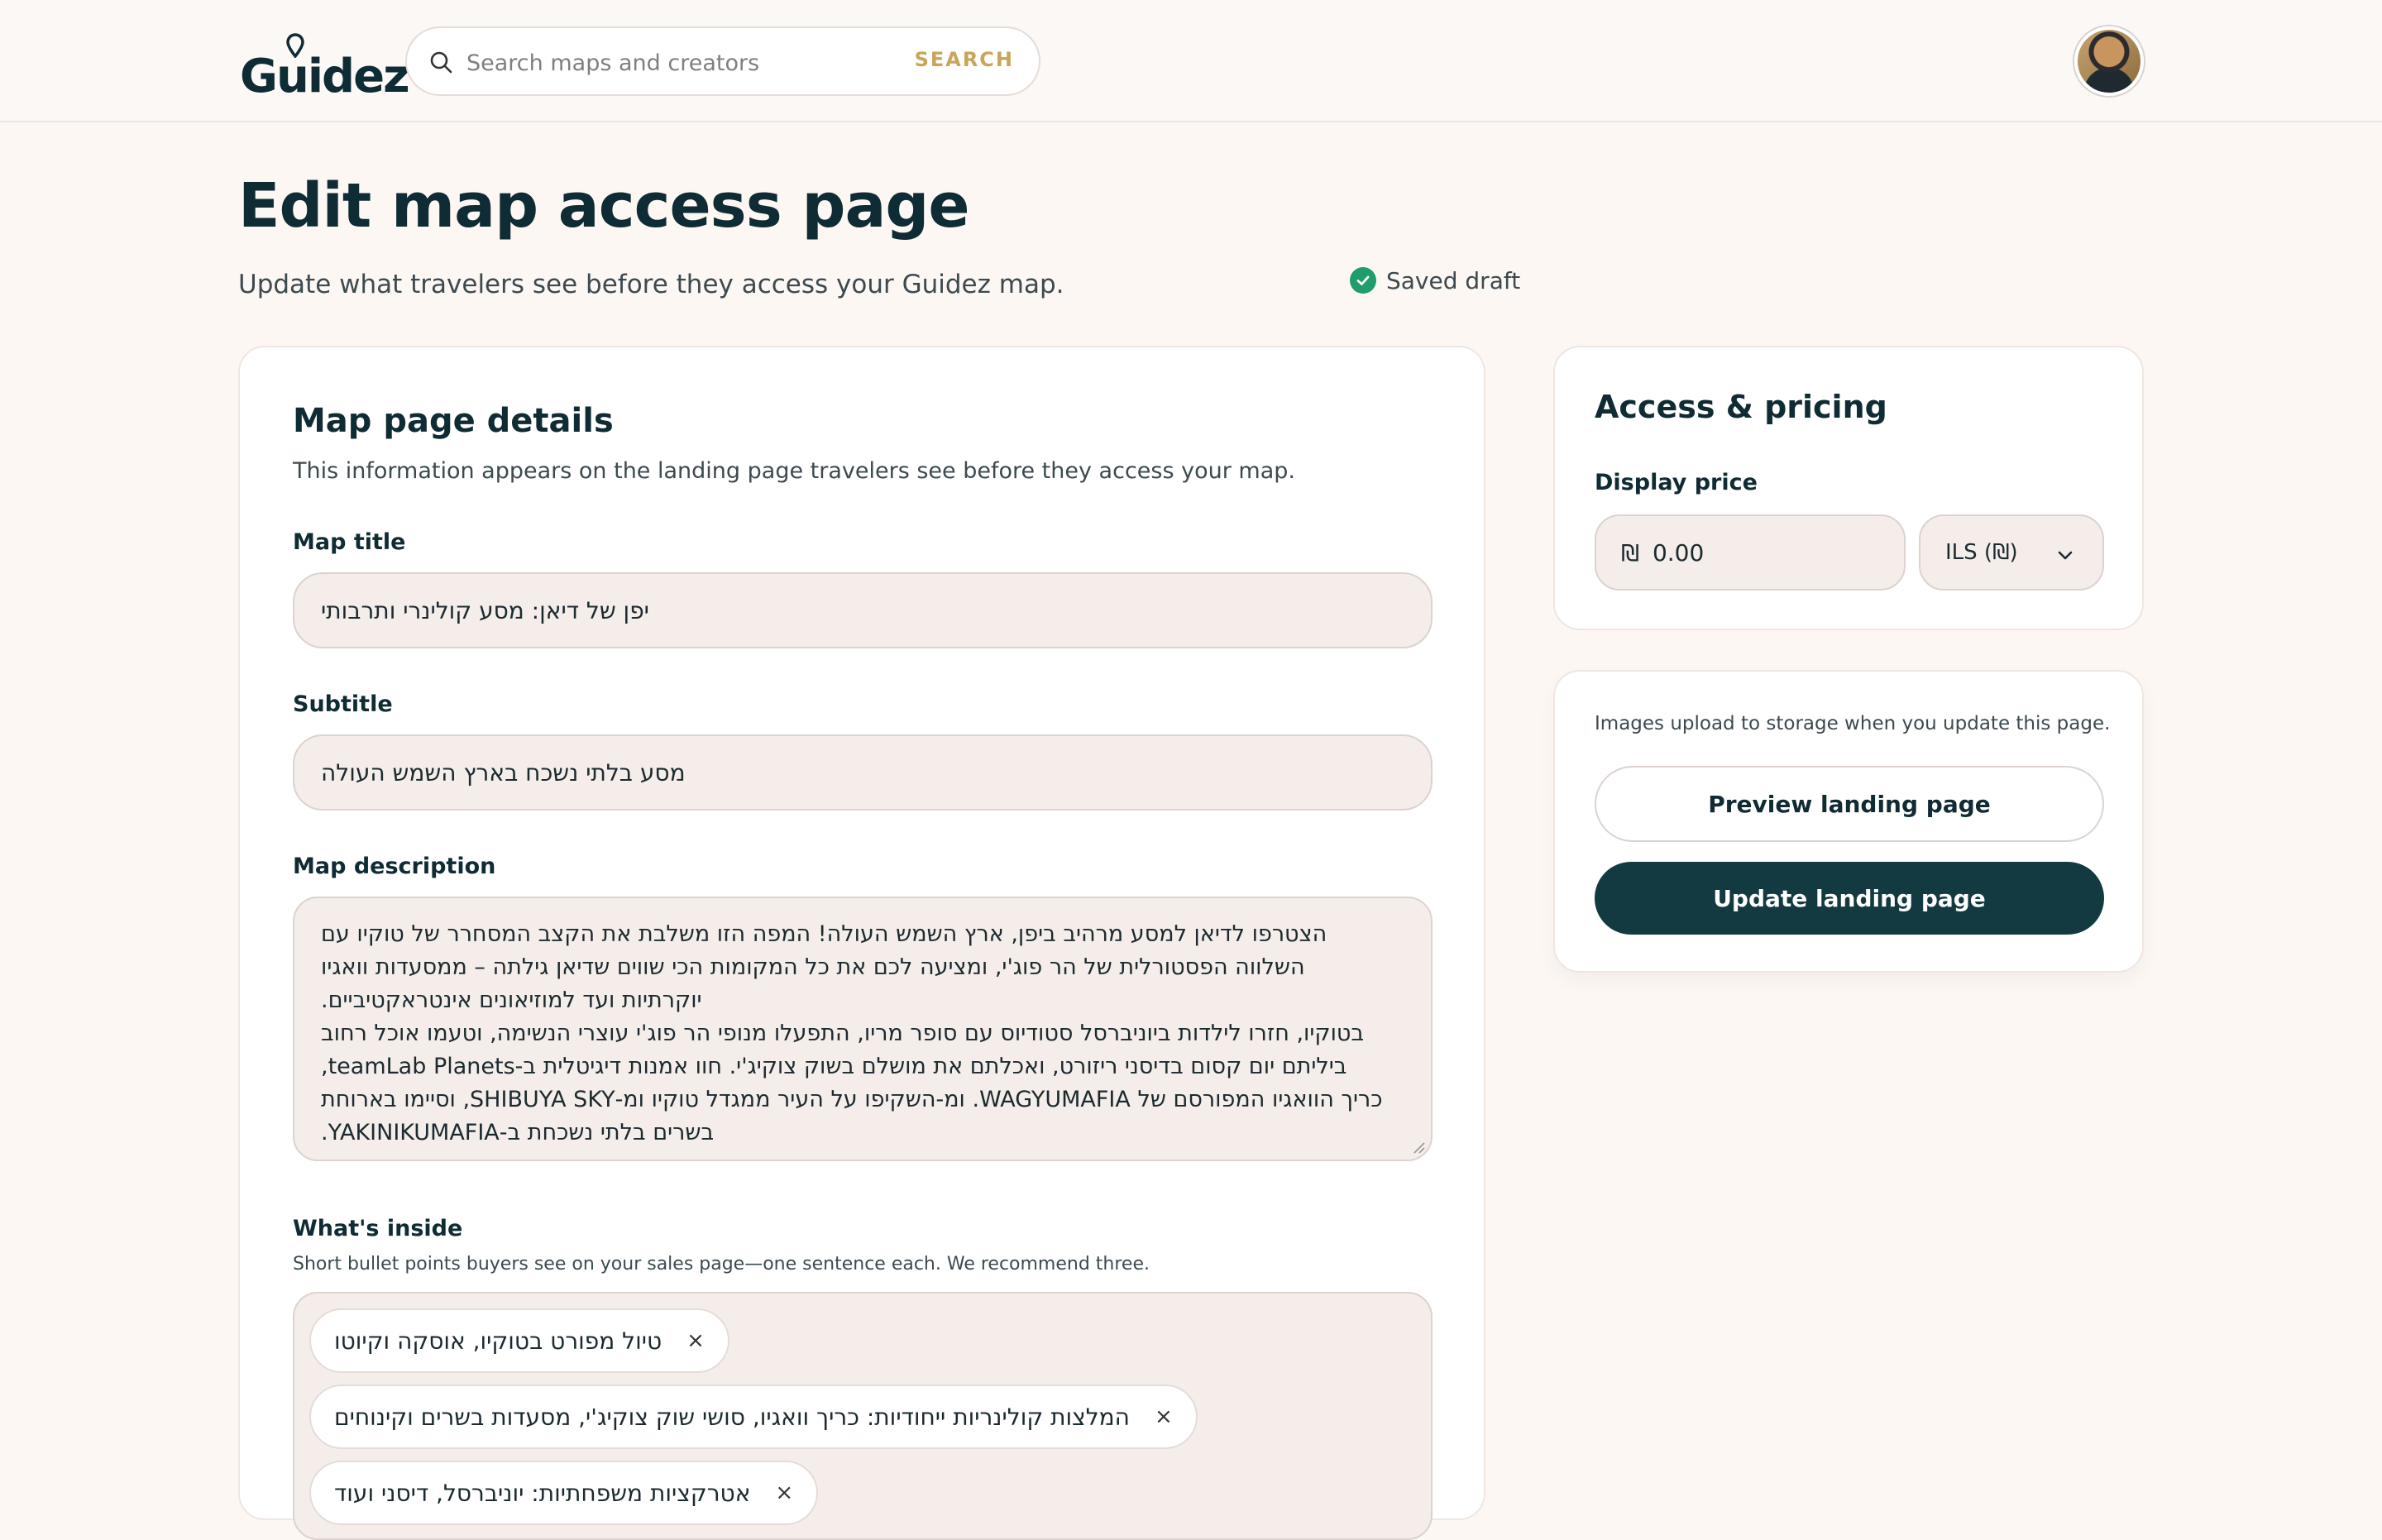 This screenshot has width=2382, height=1540. What do you see at coordinates (1630, 552) in the screenshot?
I see `shekel-icon: ₪` at bounding box center [1630, 552].